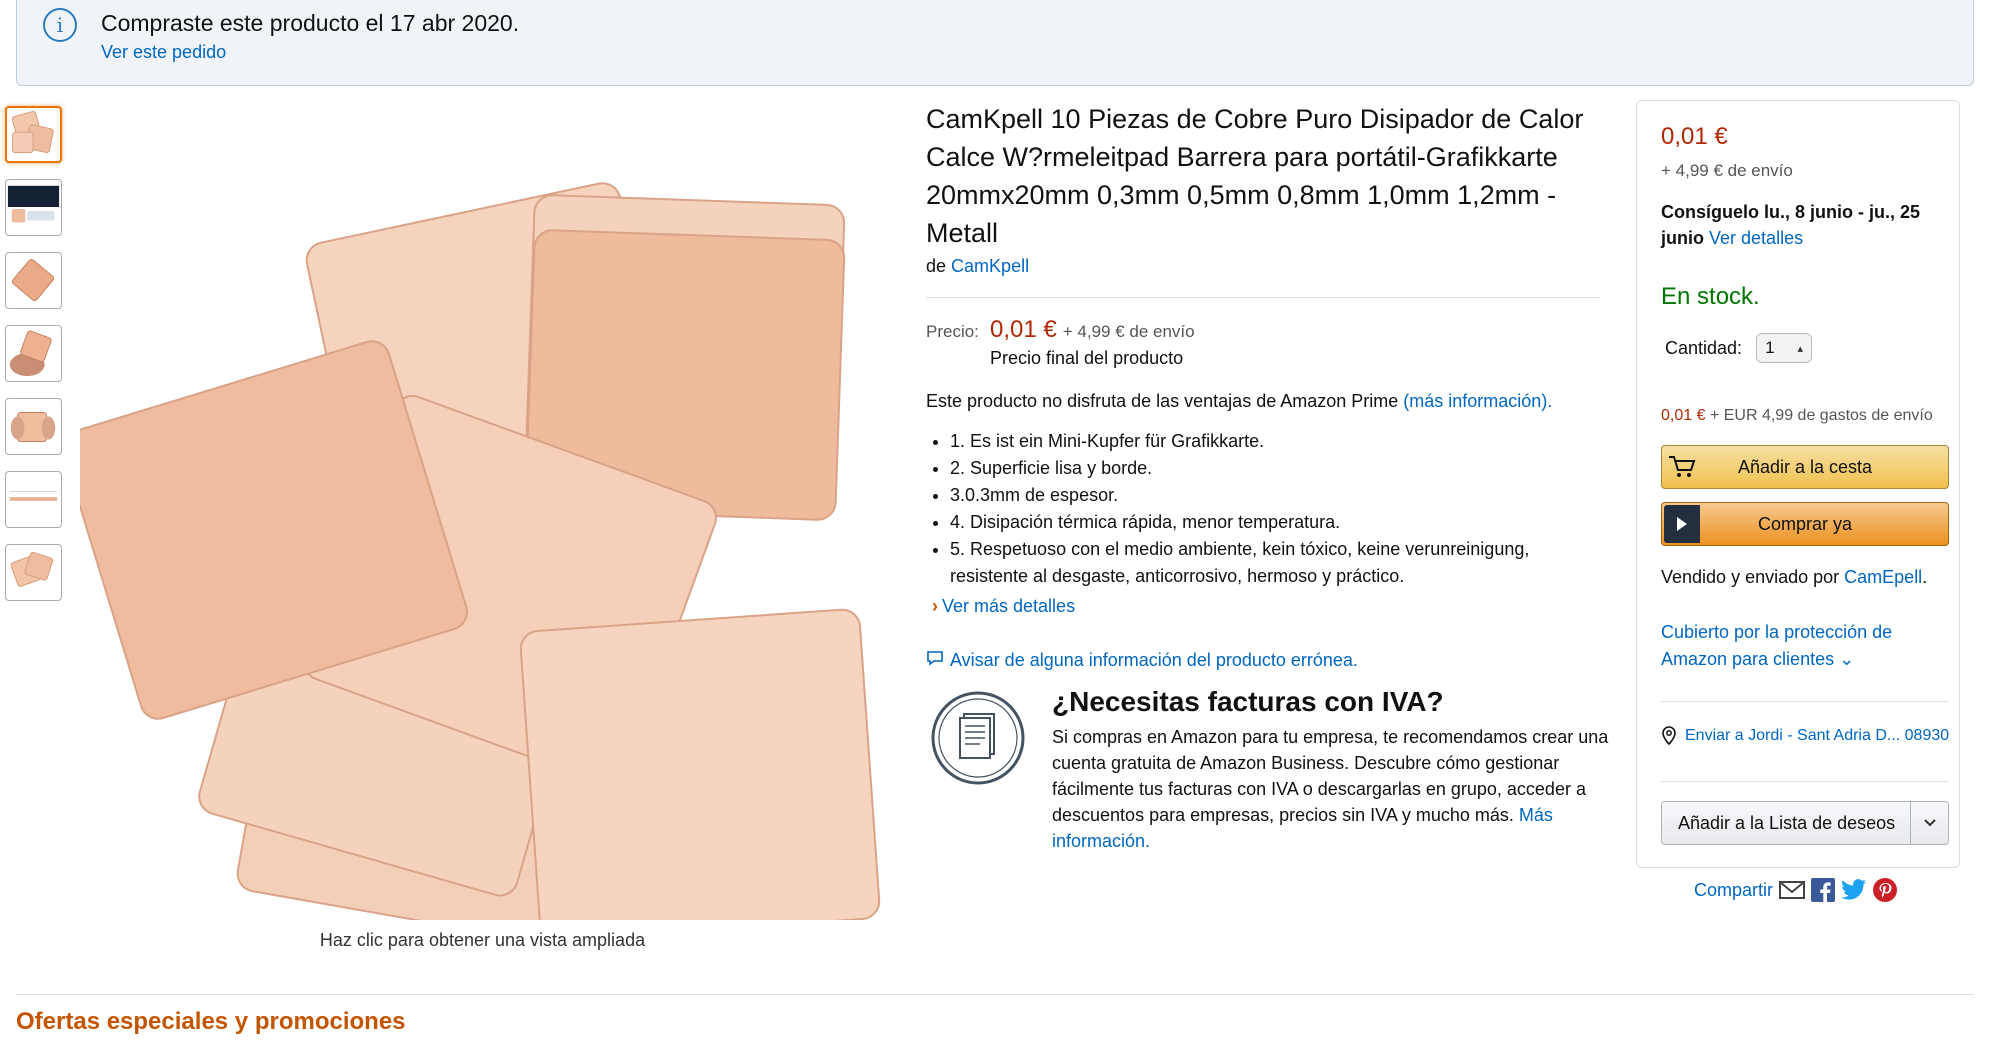 The image size is (2000, 1051). What do you see at coordinates (1800, 348) in the screenshot?
I see `updown-arrow-icon: ▴` at bounding box center [1800, 348].